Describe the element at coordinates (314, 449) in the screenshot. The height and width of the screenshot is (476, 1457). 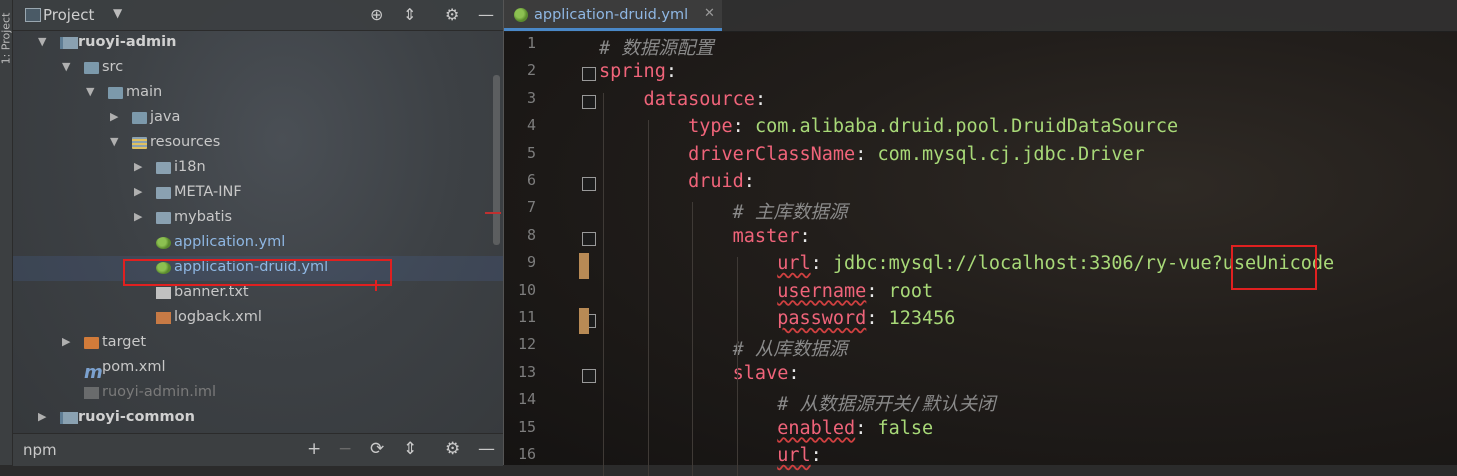
I see `add-icon: +` at that location.